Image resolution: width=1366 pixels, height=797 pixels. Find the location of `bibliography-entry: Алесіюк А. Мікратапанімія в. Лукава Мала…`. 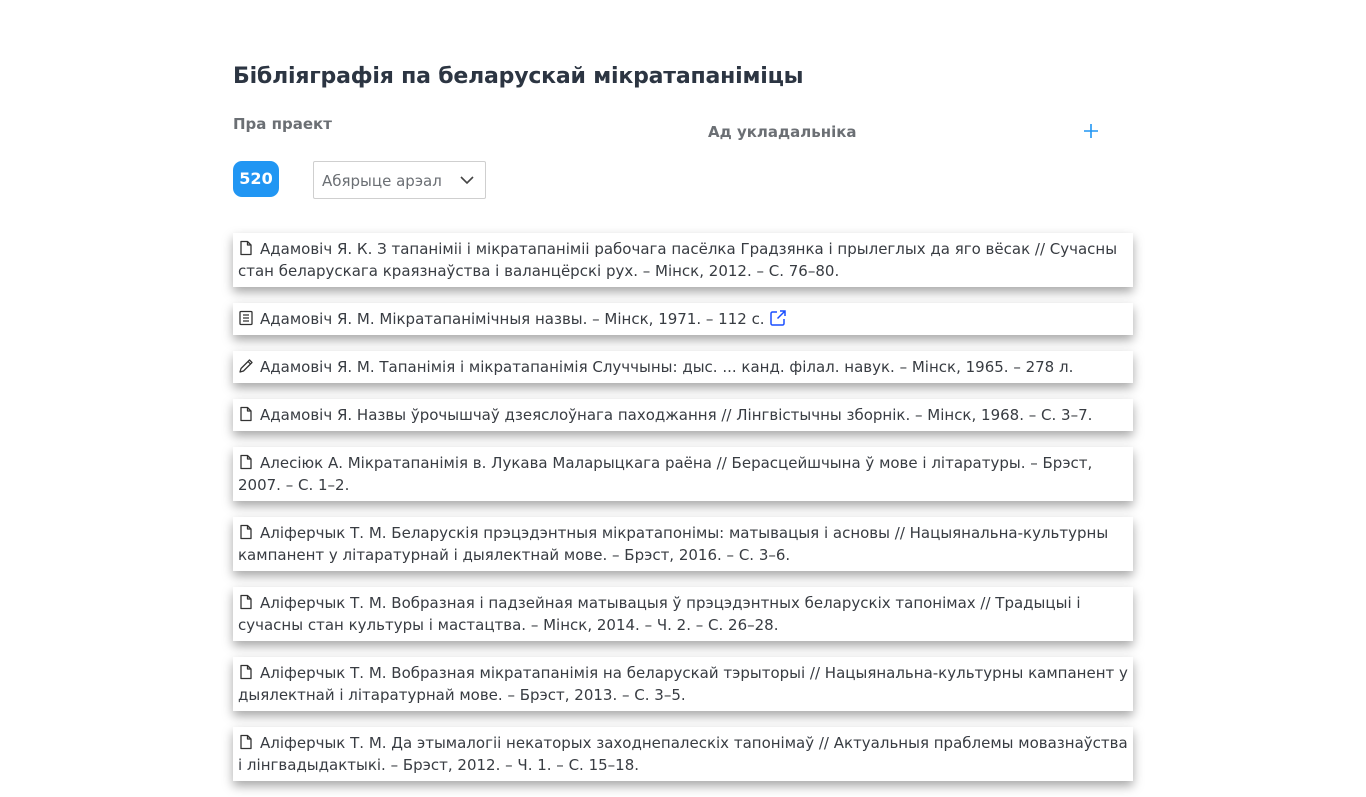

bibliography-entry: Алесіюк А. Мікратапанімія в. Лукава Мала… is located at coordinates (683, 474).